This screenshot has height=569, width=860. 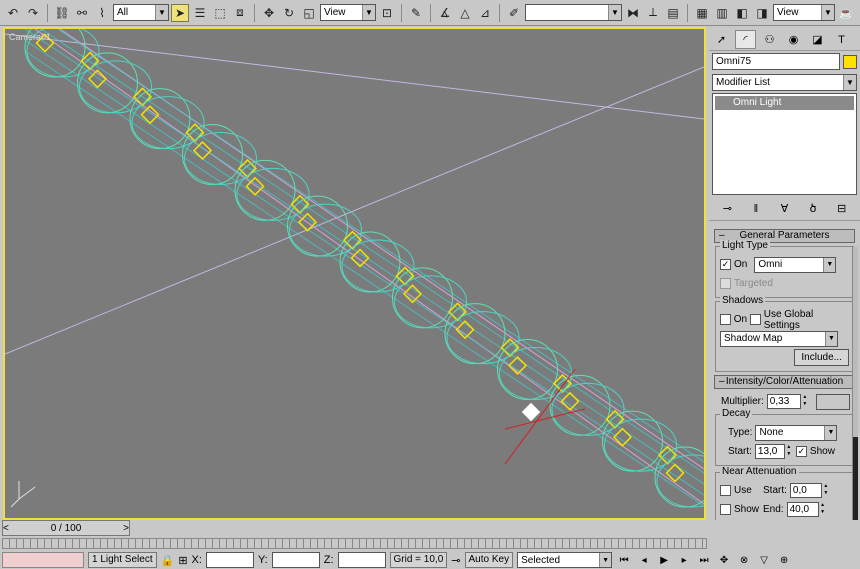 What do you see at coordinates (832, 401) in the screenshot?
I see `light-color-swatch` at bounding box center [832, 401].